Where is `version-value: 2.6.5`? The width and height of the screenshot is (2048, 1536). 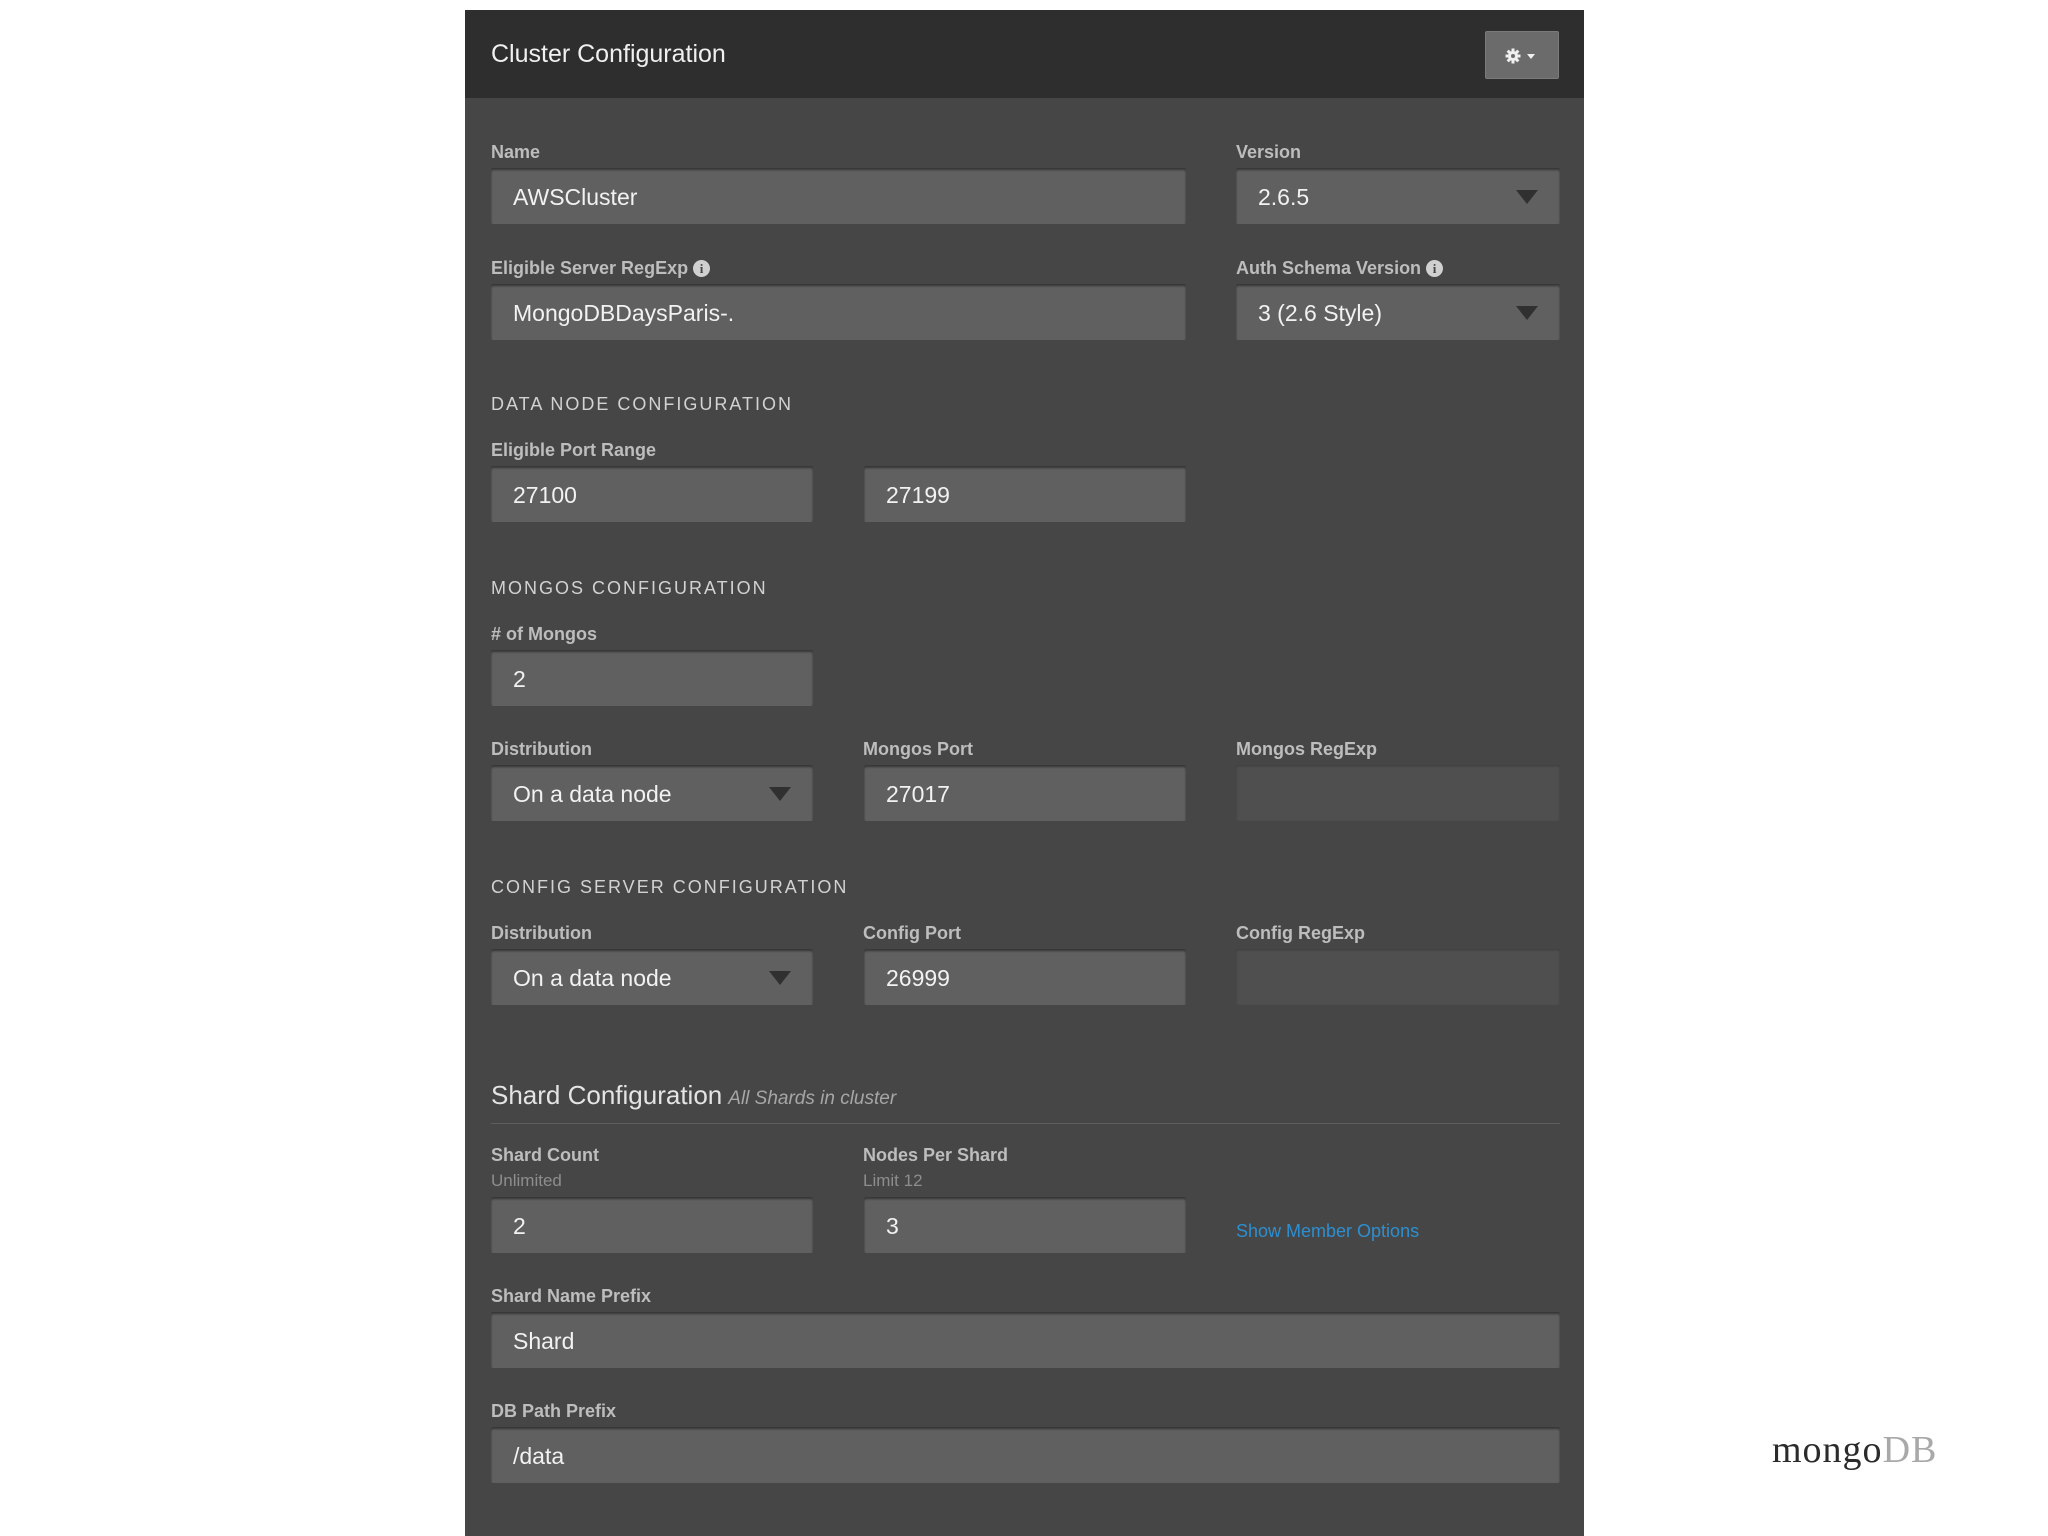 version-value: 2.6.5 is located at coordinates (1284, 197).